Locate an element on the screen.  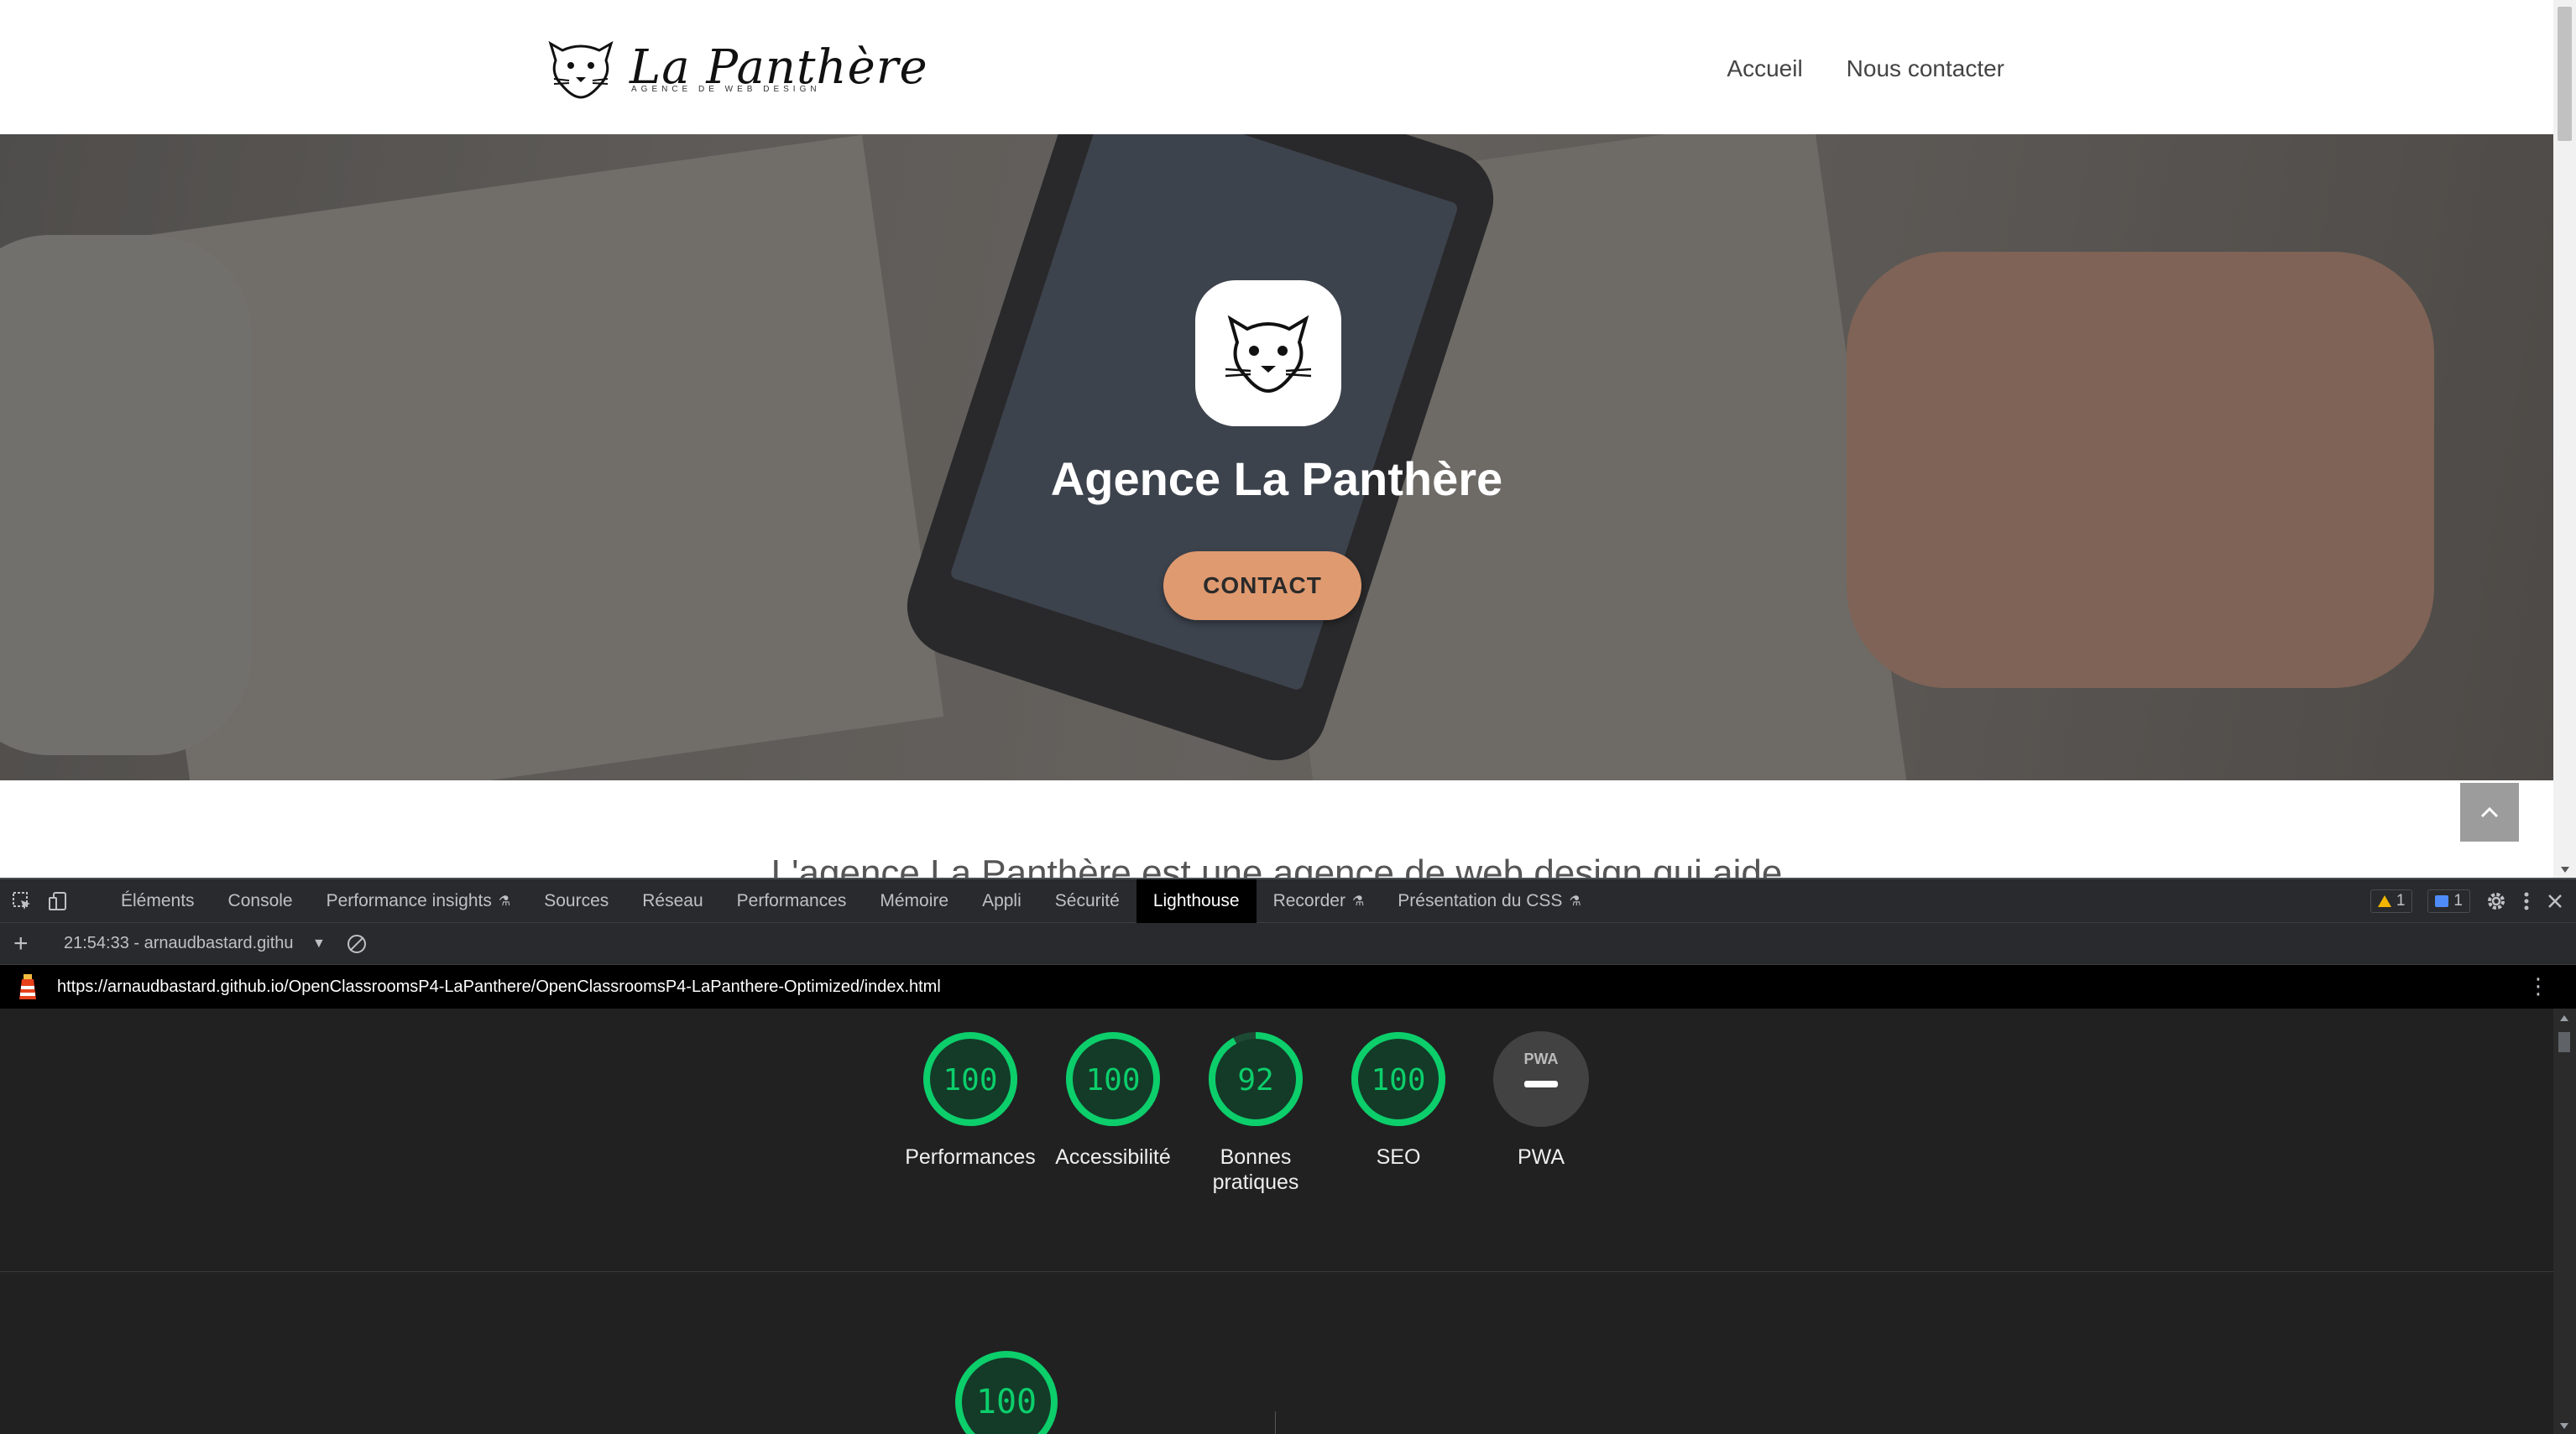
page-scrollbar is located at coordinates (2564, 439).